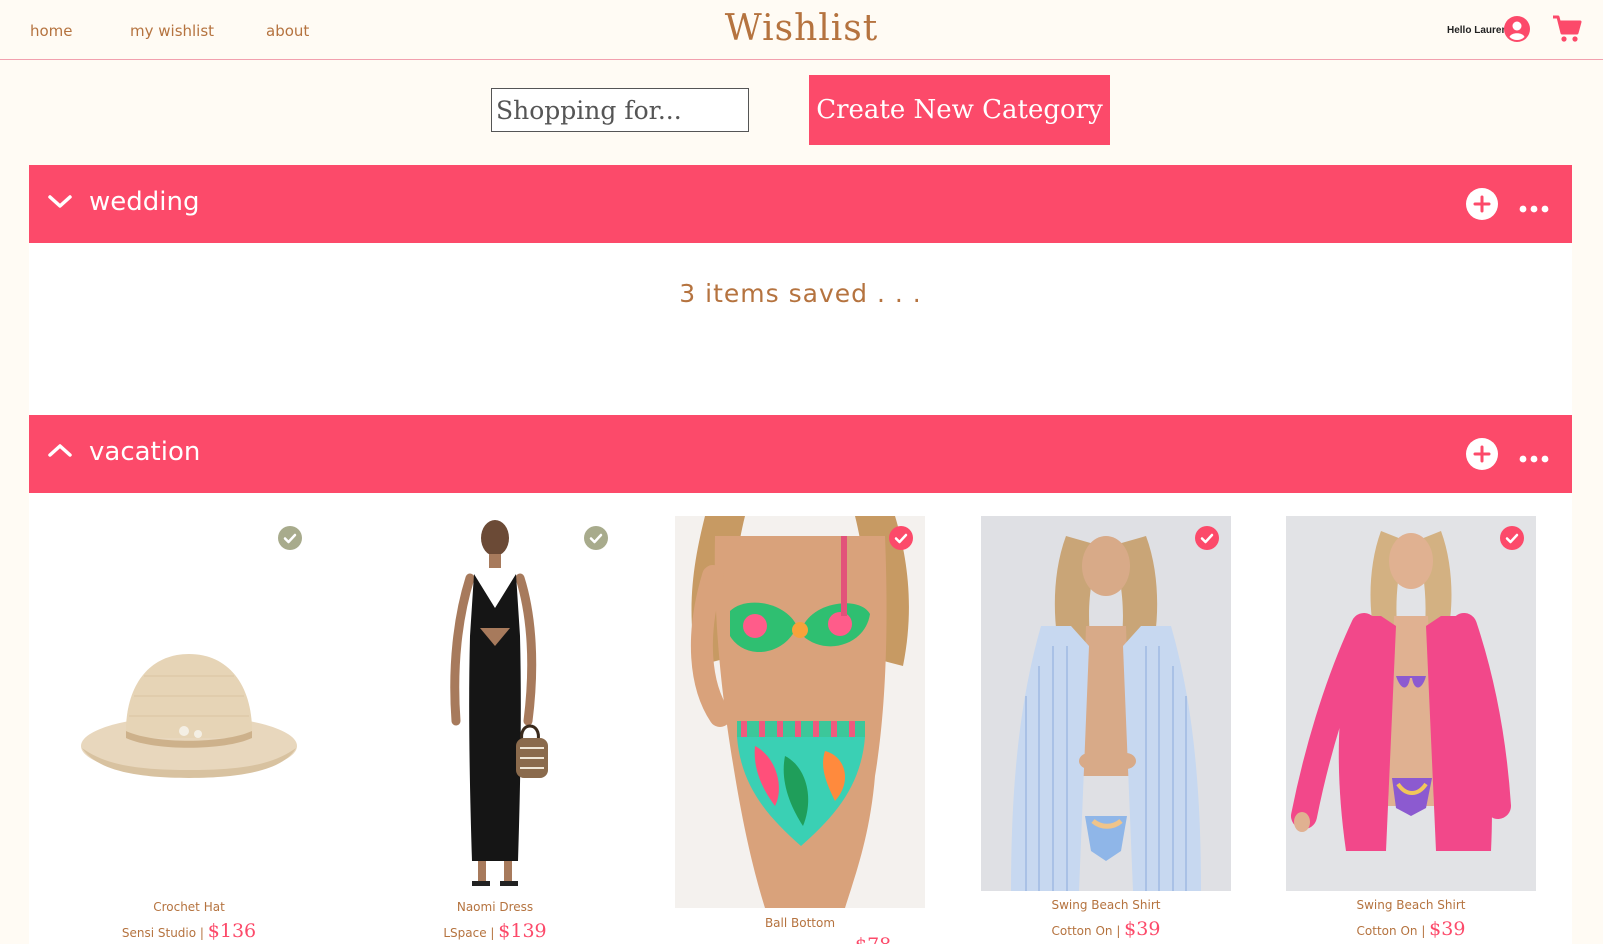 The height and width of the screenshot is (944, 1603). What do you see at coordinates (232, 931) in the screenshot?
I see `product-price: $136` at bounding box center [232, 931].